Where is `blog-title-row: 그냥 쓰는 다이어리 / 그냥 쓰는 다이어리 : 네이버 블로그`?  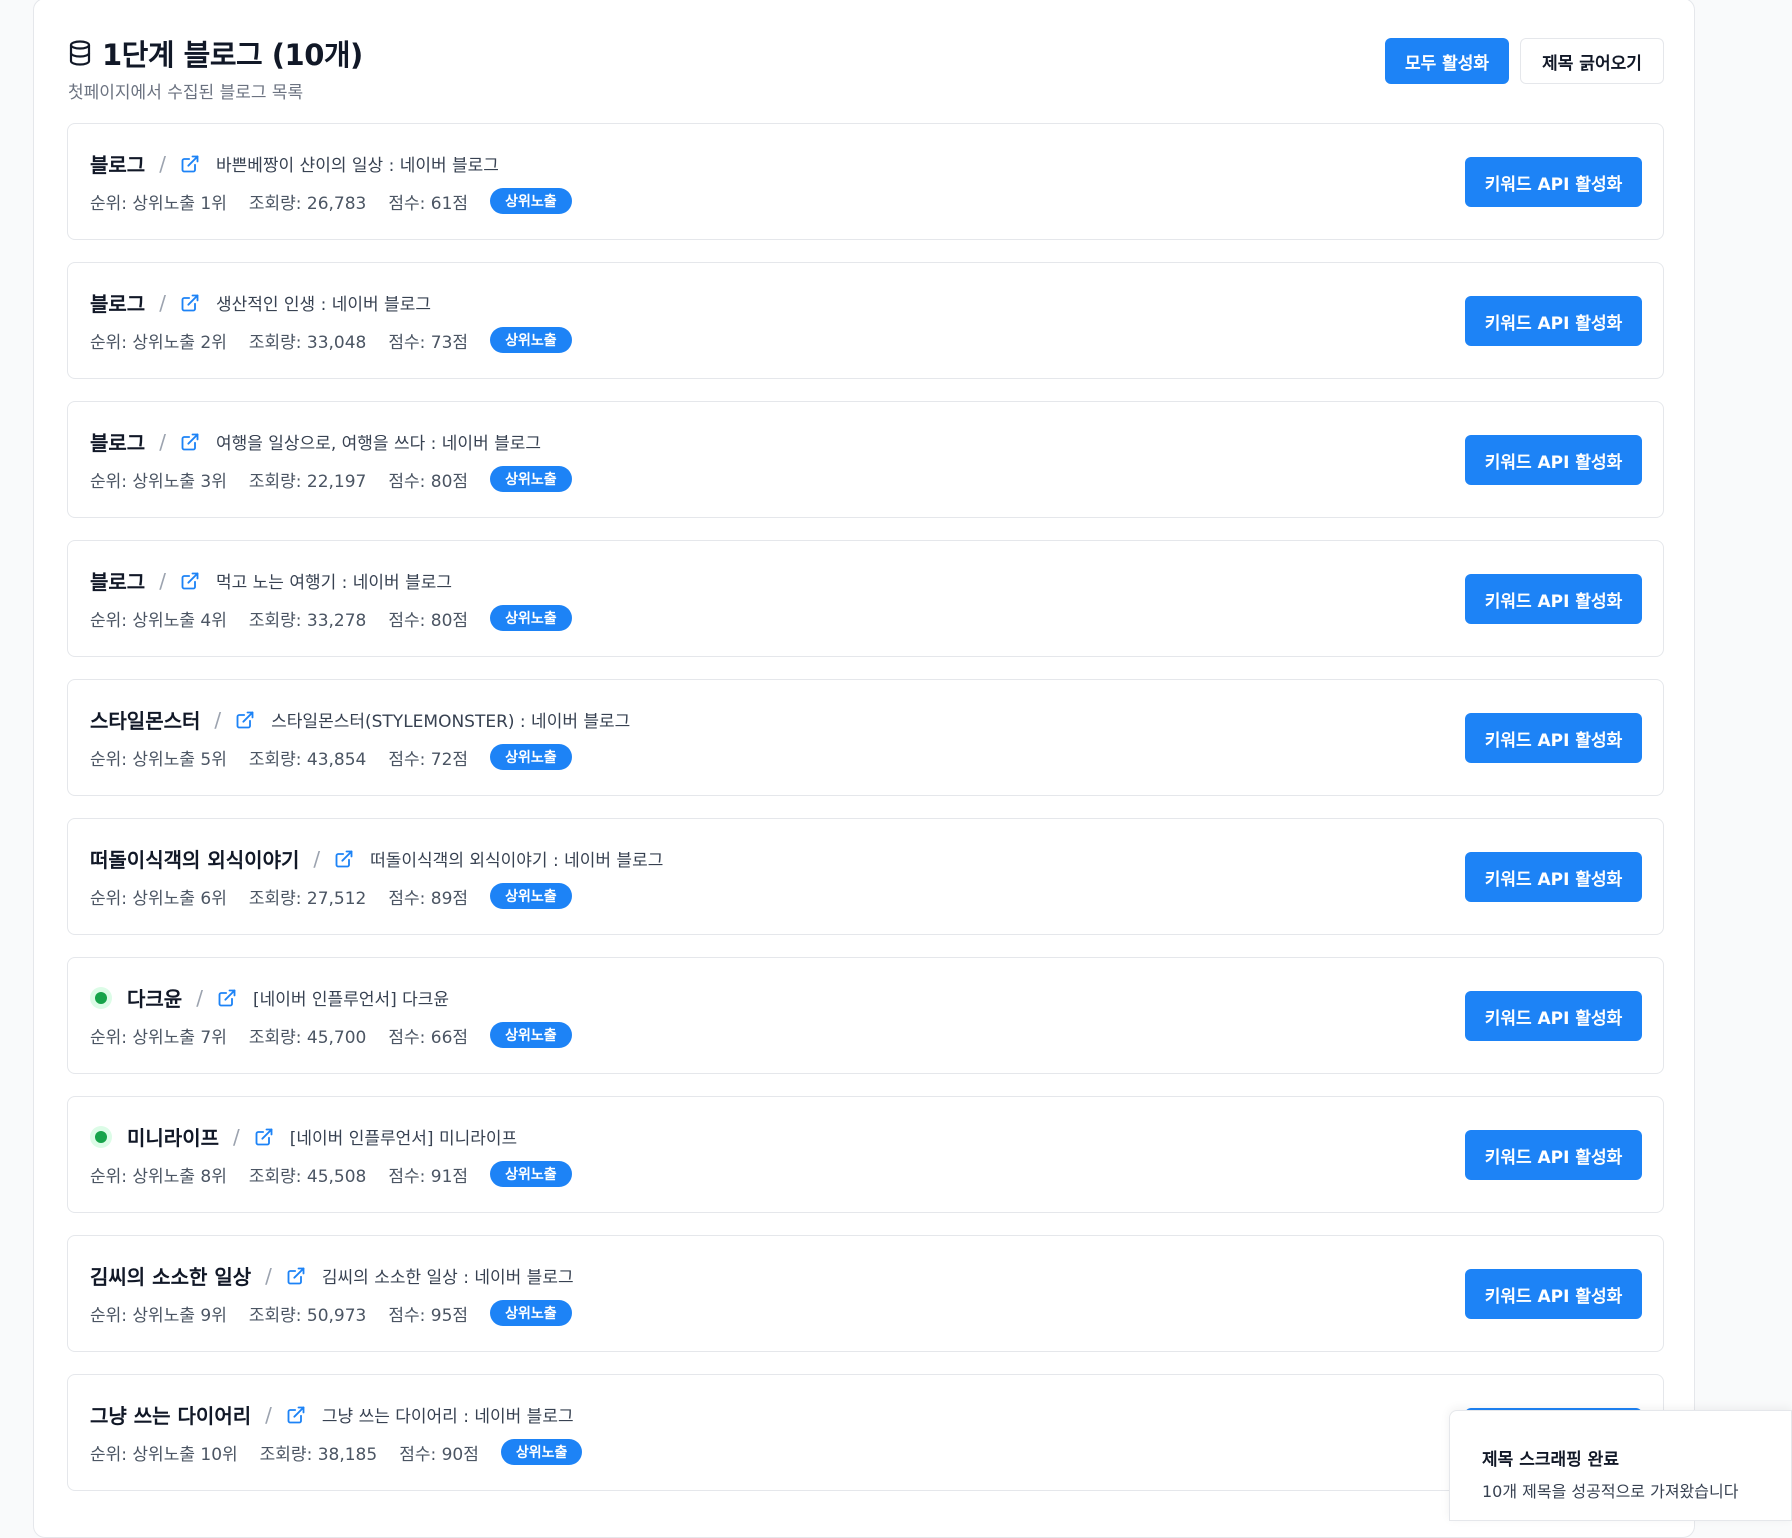 blog-title-row: 그냥 쓰는 다이어리 / 그냥 쓰는 다이어리 : 네이버 블로그 is located at coordinates (332, 1414).